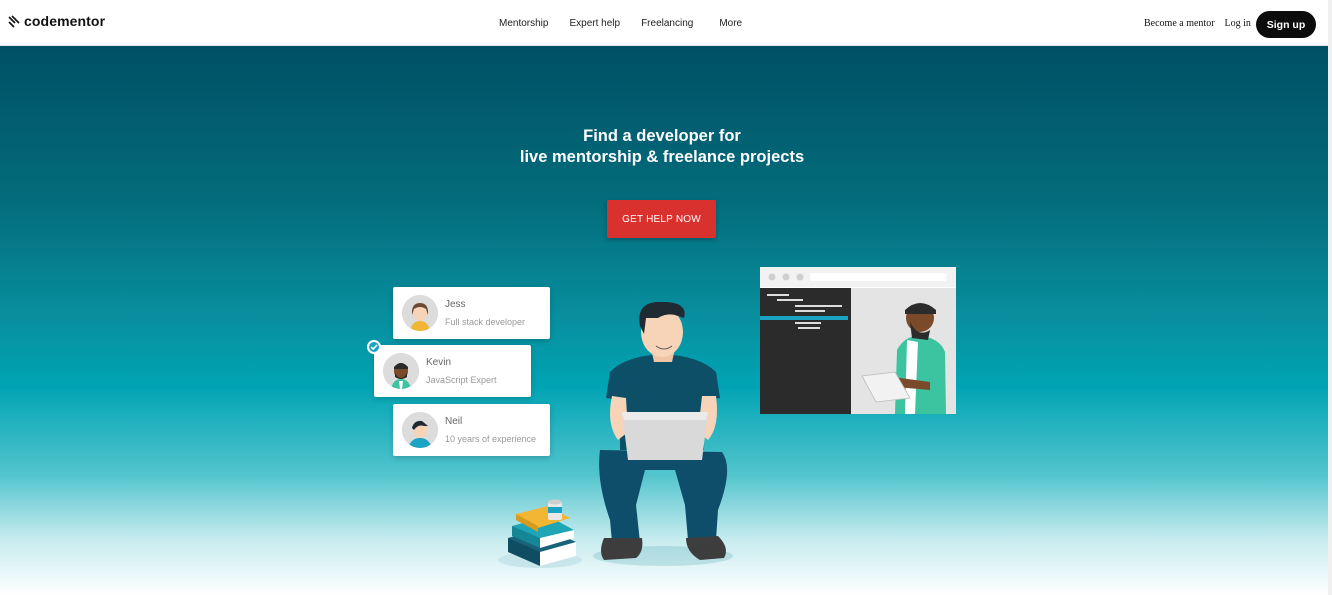 Image resolution: width=1332 pixels, height=595 pixels. I want to click on main-menu: Mentorship Expert help Freelancing More, so click(620, 23).